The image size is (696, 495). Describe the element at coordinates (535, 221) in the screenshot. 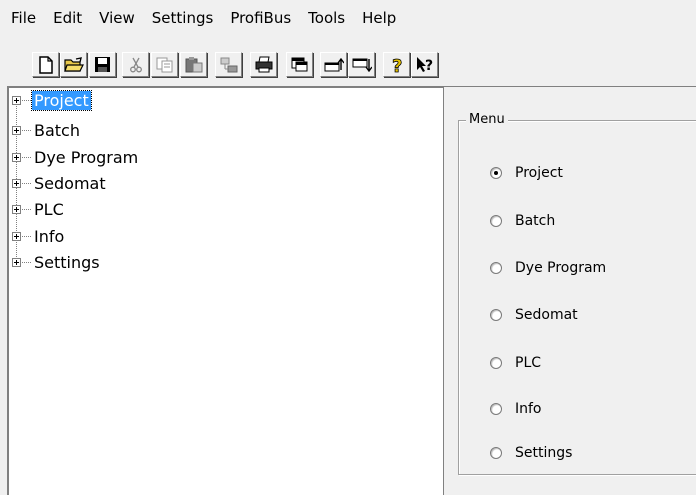

I see `radio-label: Batch` at that location.